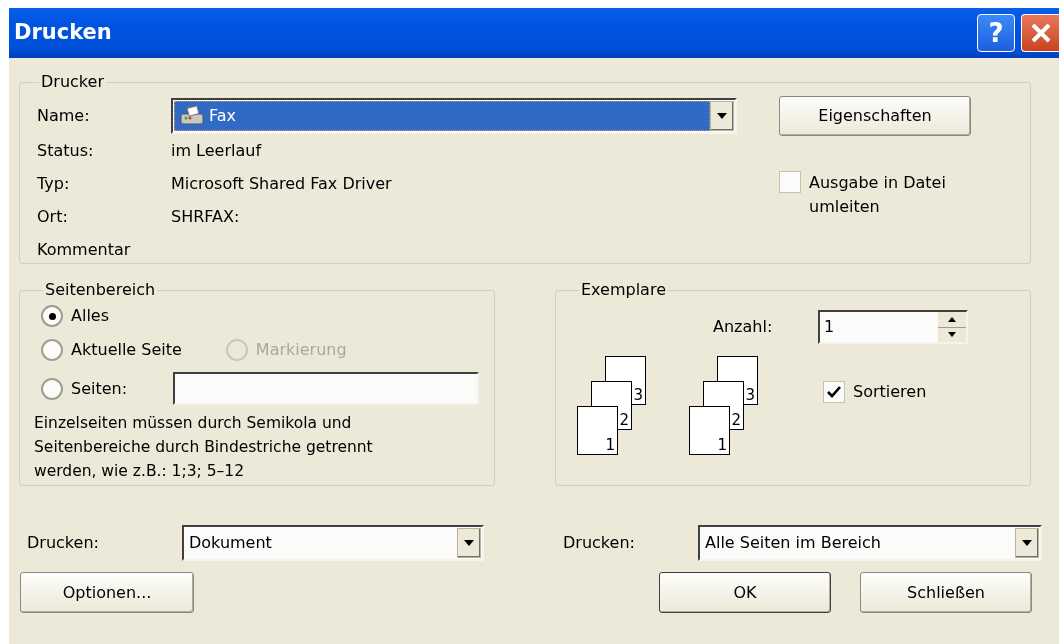  I want to click on group-label: Drucker, so click(72, 82).